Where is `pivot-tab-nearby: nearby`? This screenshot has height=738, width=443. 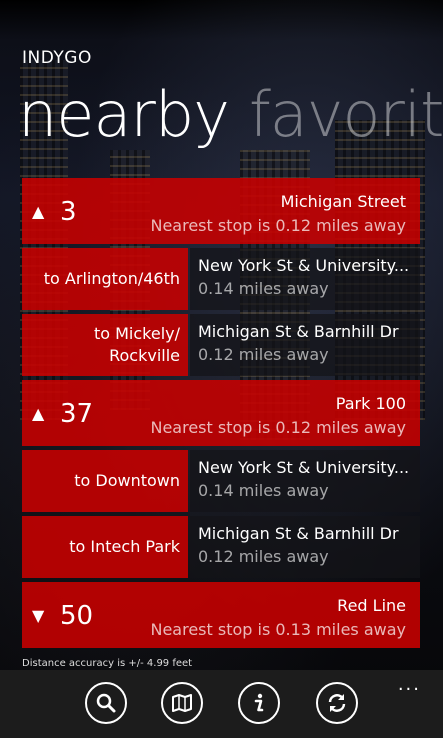 pivot-tab-nearby: nearby is located at coordinates (124, 114).